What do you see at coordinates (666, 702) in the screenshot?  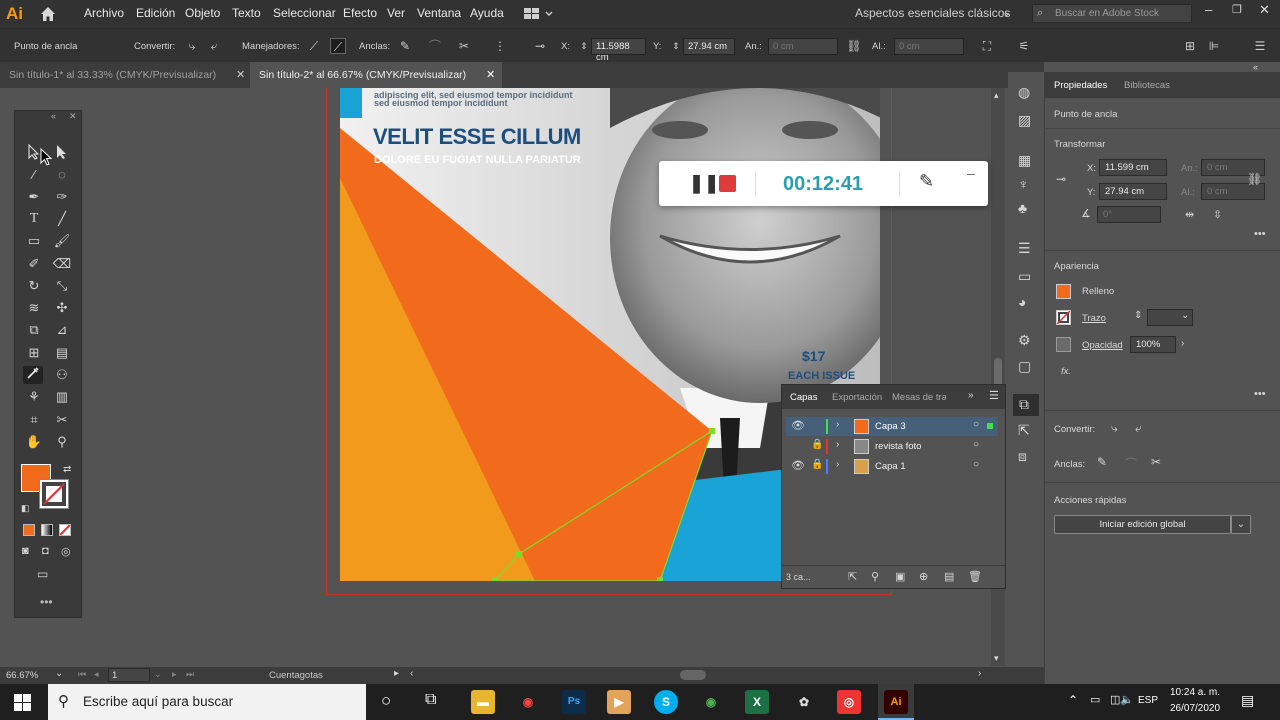 I see `skype-icon: S` at bounding box center [666, 702].